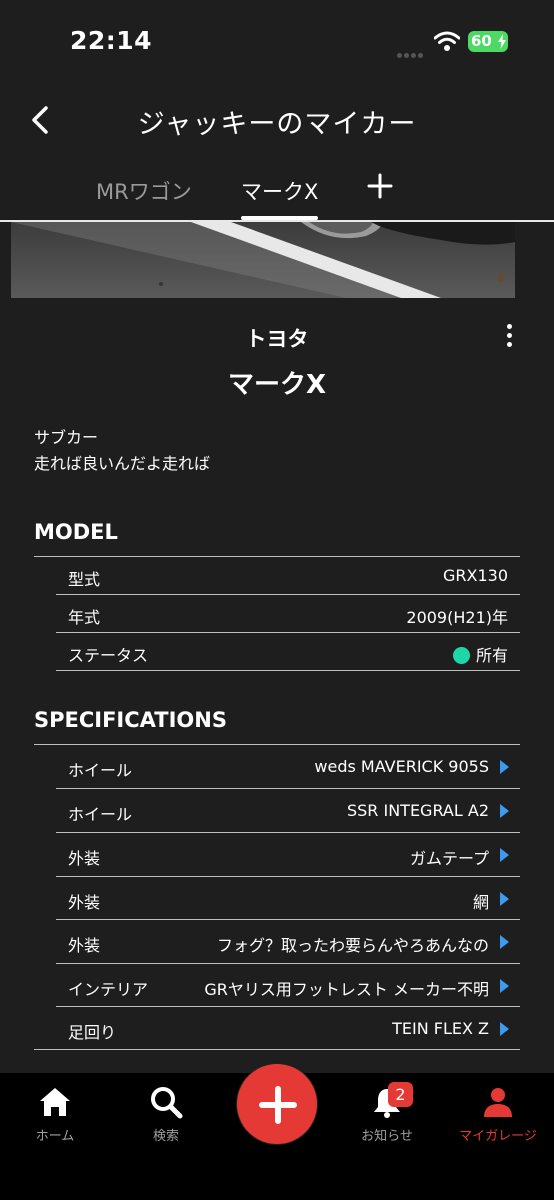  I want to click on row-value: GRヤリス用フットレスト メーカー不明, so click(346, 989).